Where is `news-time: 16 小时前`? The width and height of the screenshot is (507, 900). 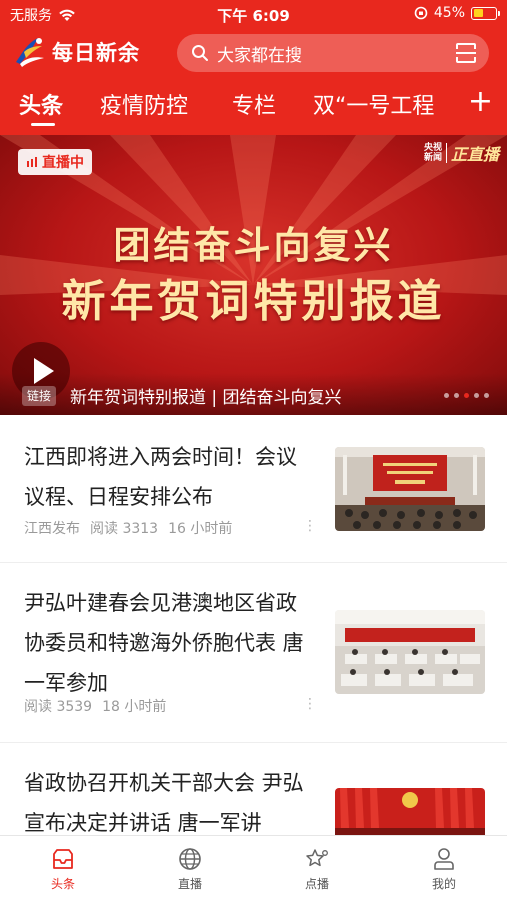 news-time: 16 小时前 is located at coordinates (200, 529).